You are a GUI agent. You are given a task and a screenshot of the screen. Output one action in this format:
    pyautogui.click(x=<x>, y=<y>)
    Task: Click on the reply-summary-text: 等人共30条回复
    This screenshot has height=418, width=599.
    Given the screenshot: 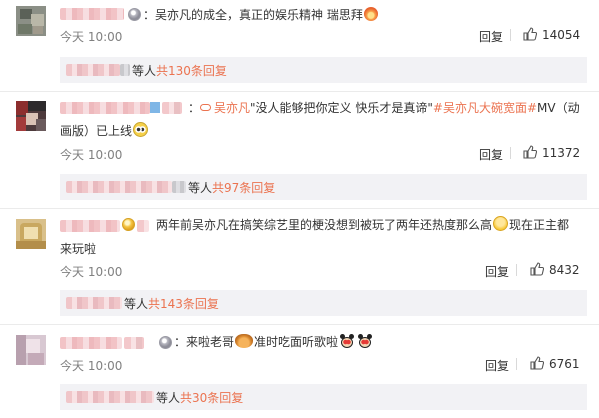 What is the action you would take?
    pyautogui.click(x=200, y=398)
    